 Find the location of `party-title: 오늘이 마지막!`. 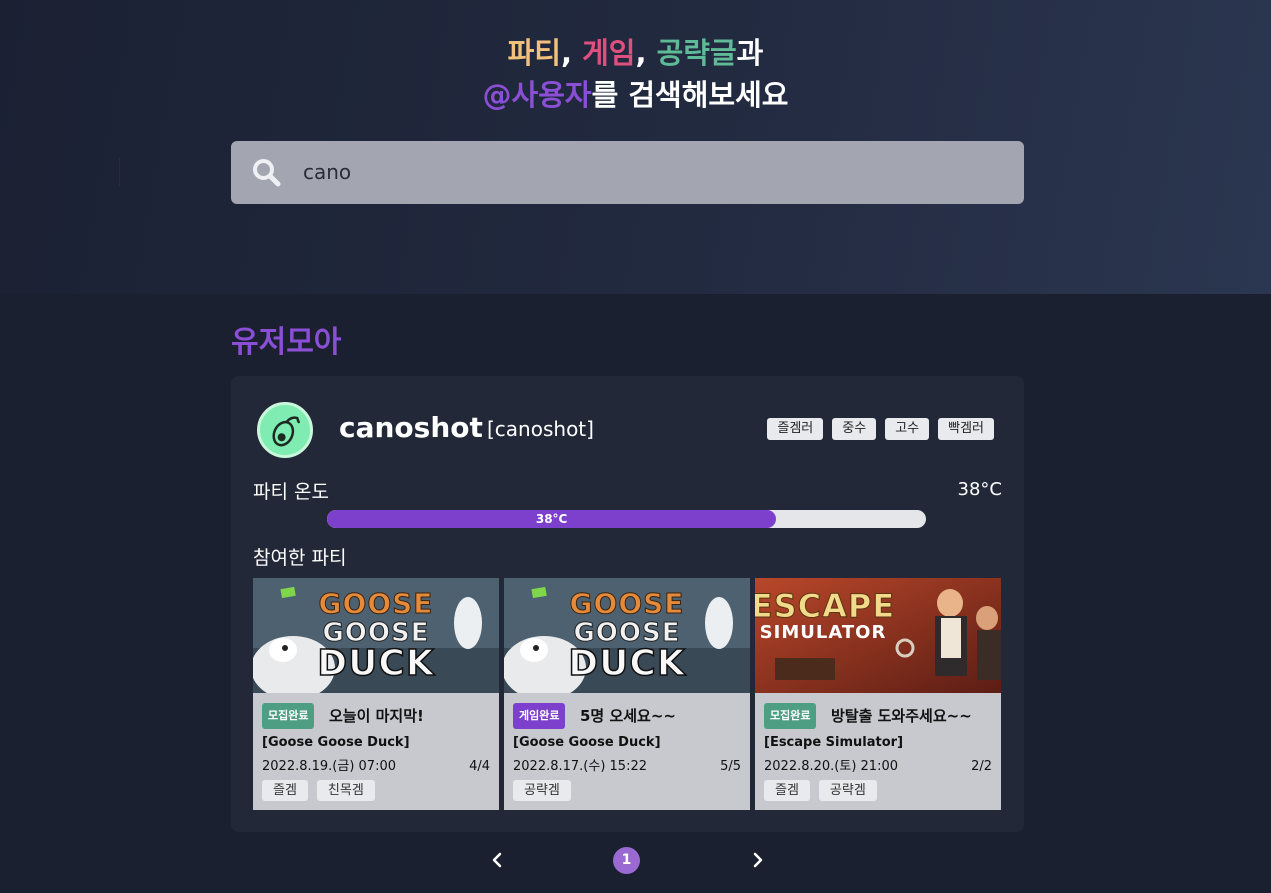

party-title: 오늘이 마지막! is located at coordinates (376, 716).